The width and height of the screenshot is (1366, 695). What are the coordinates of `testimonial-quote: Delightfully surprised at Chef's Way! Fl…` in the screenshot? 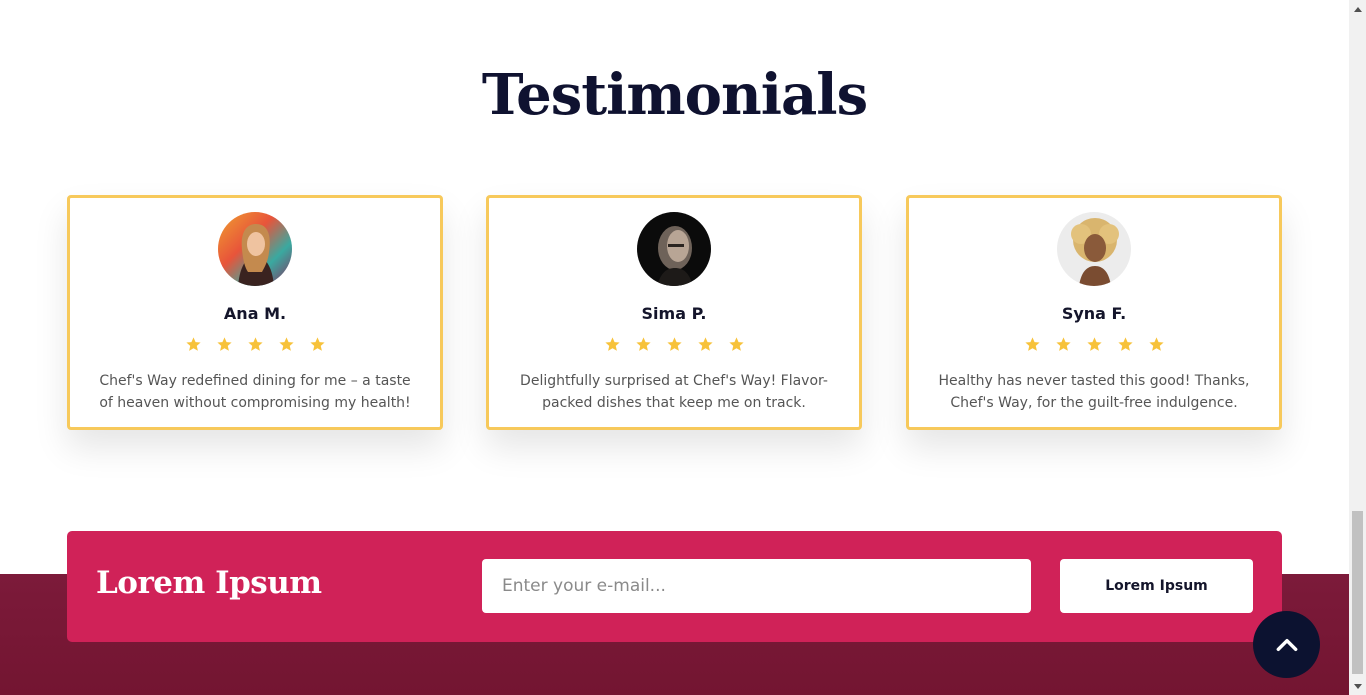 It's located at (674, 392).